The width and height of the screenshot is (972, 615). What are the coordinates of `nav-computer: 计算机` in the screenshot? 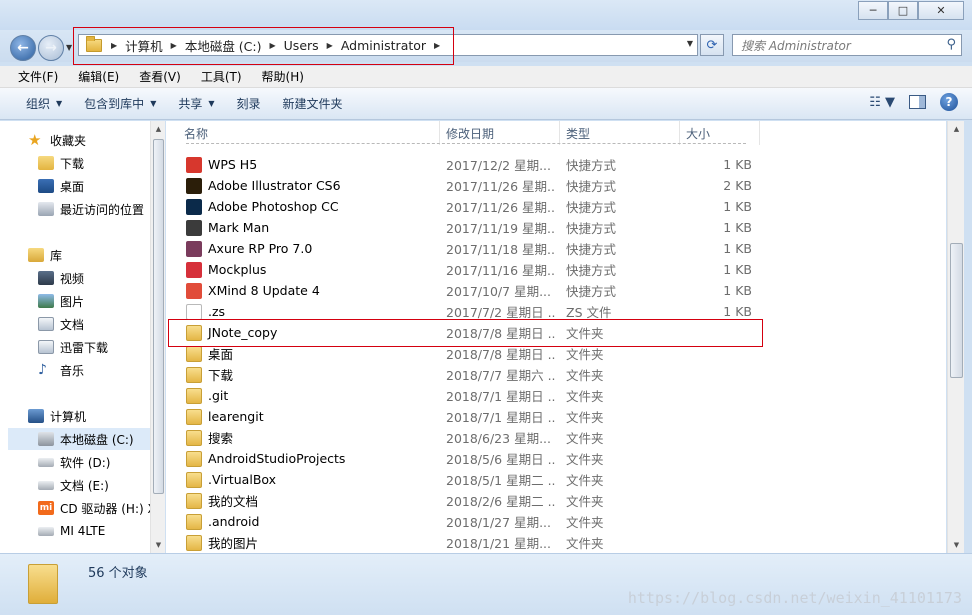 It's located at (57, 416).